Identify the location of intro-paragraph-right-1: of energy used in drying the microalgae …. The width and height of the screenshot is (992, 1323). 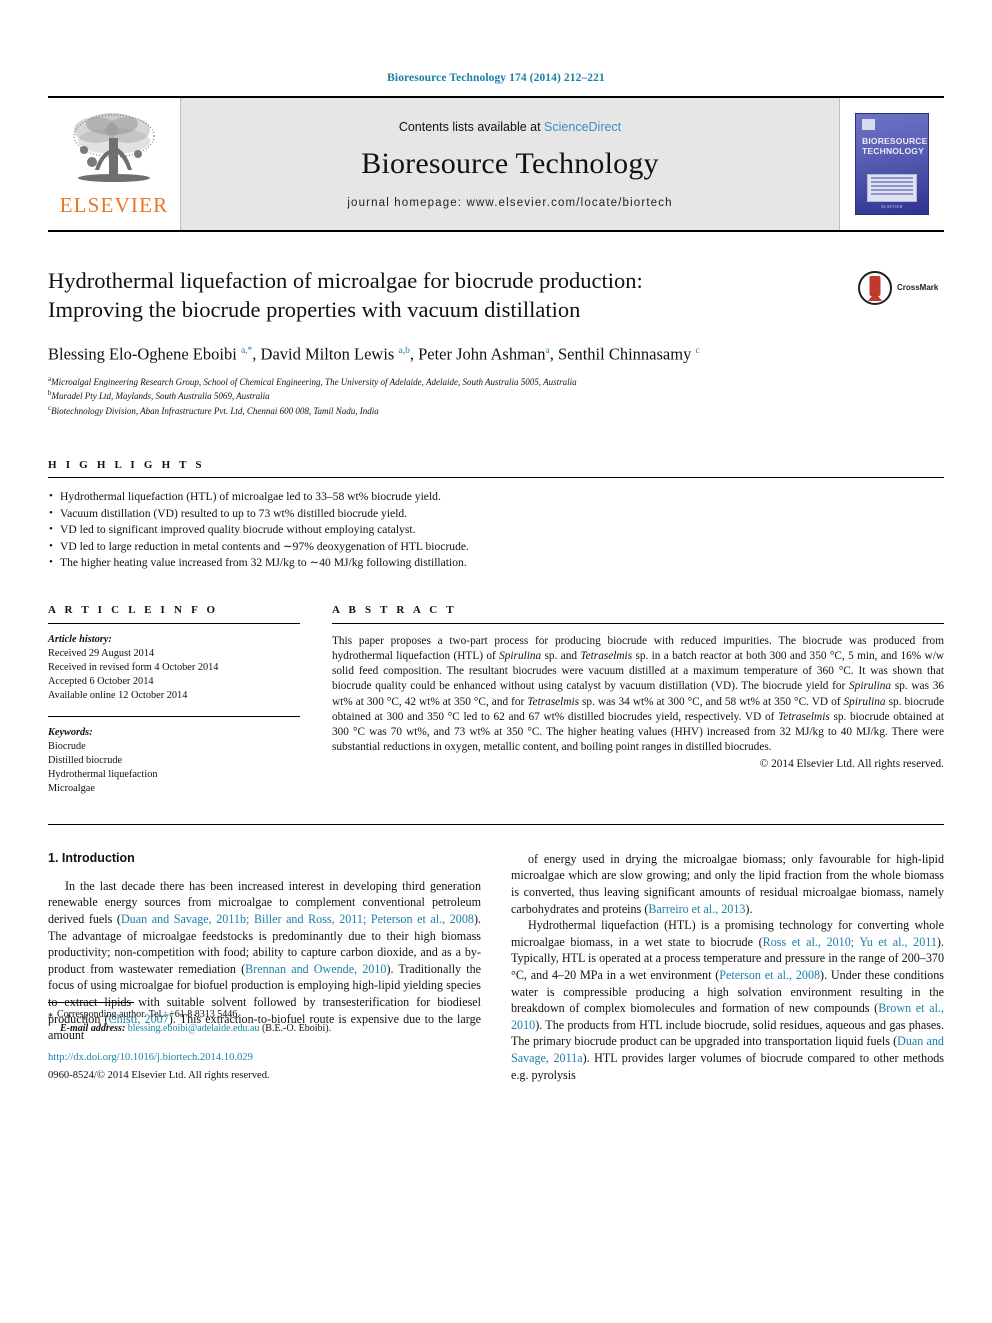
(727, 883).